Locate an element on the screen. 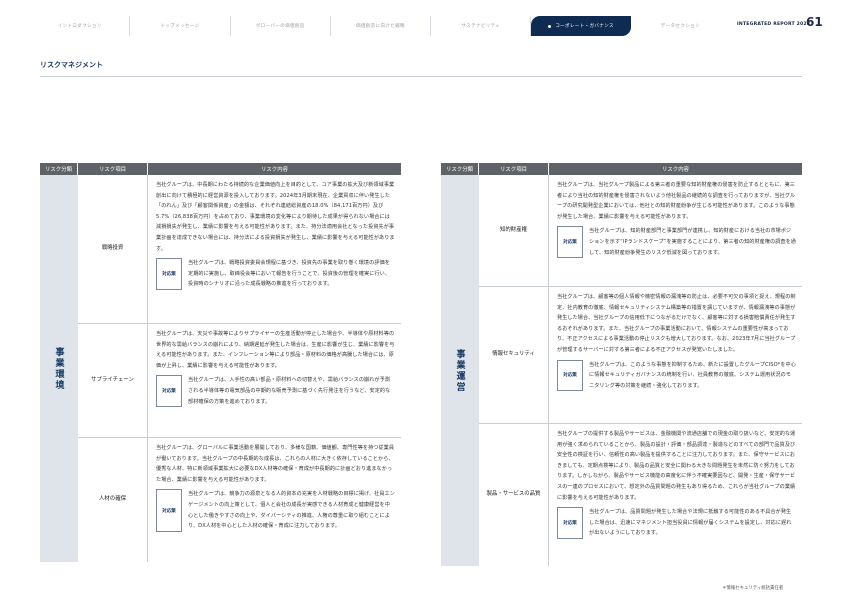  tab-introduction: イントロダクション is located at coordinates (80, 26).